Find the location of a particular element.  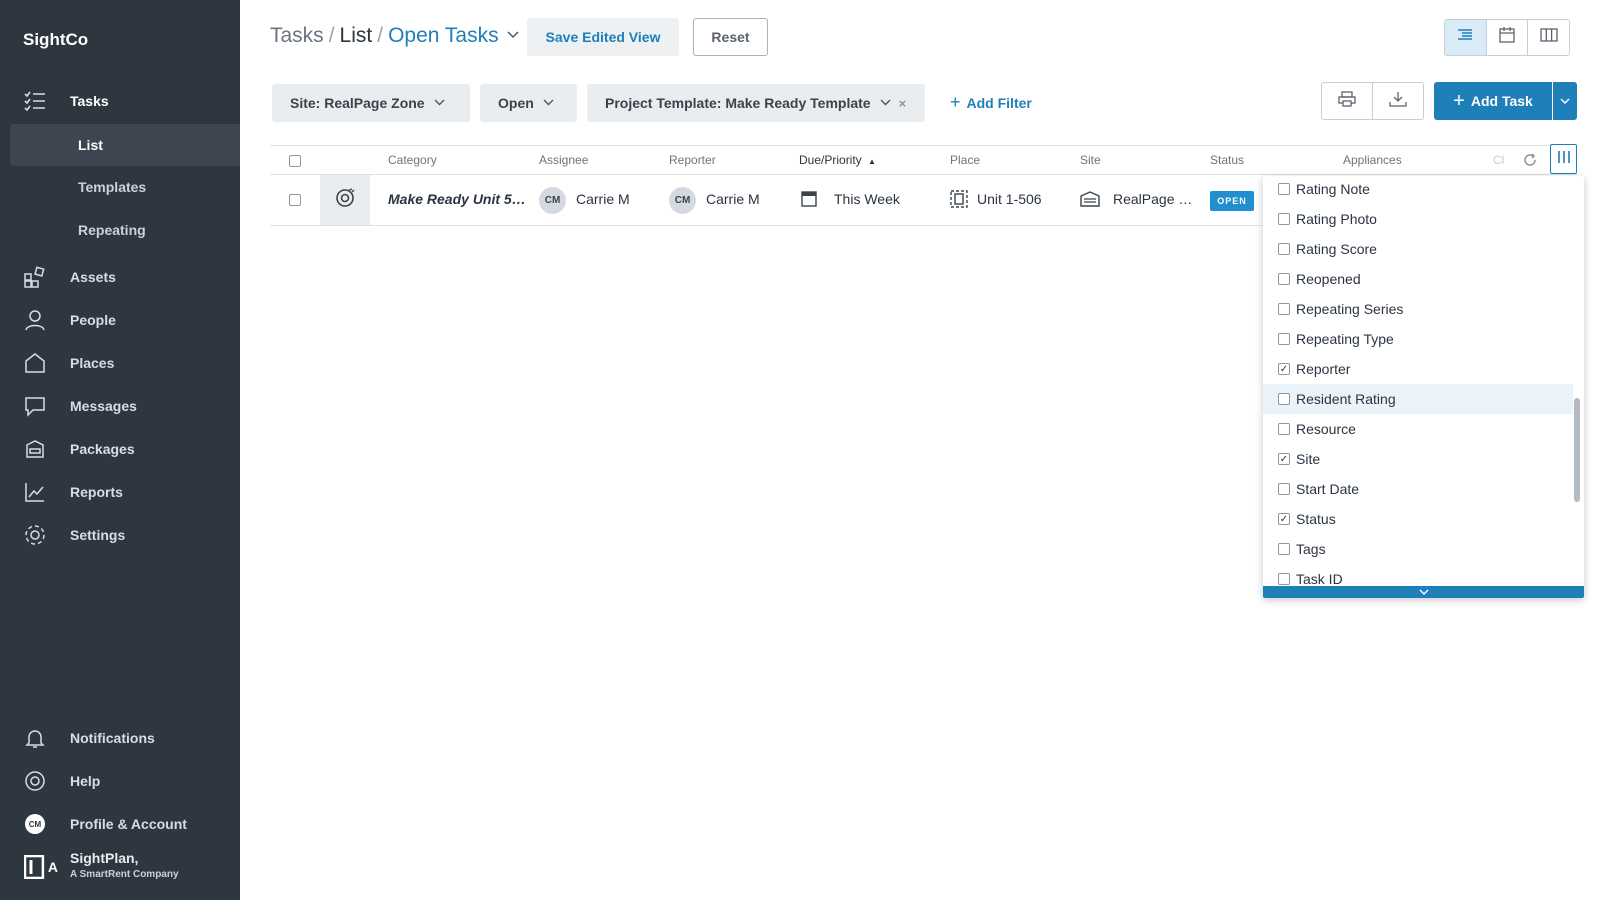

subitem-label: List is located at coordinates (90, 145).